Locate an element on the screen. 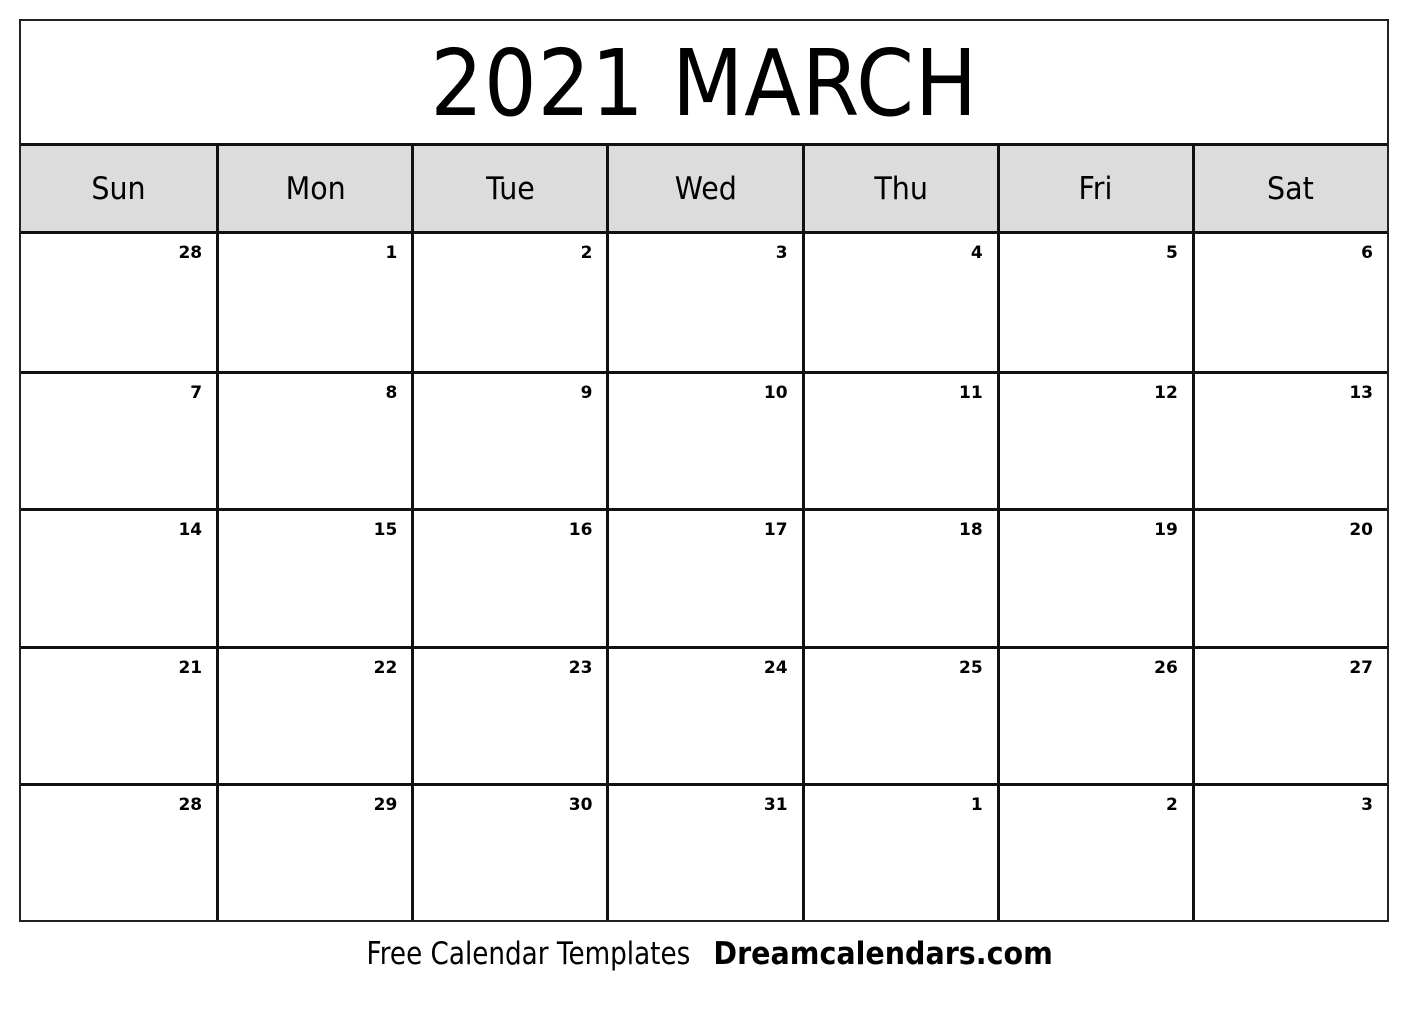  day-cell: 30 is located at coordinates (509, 851).